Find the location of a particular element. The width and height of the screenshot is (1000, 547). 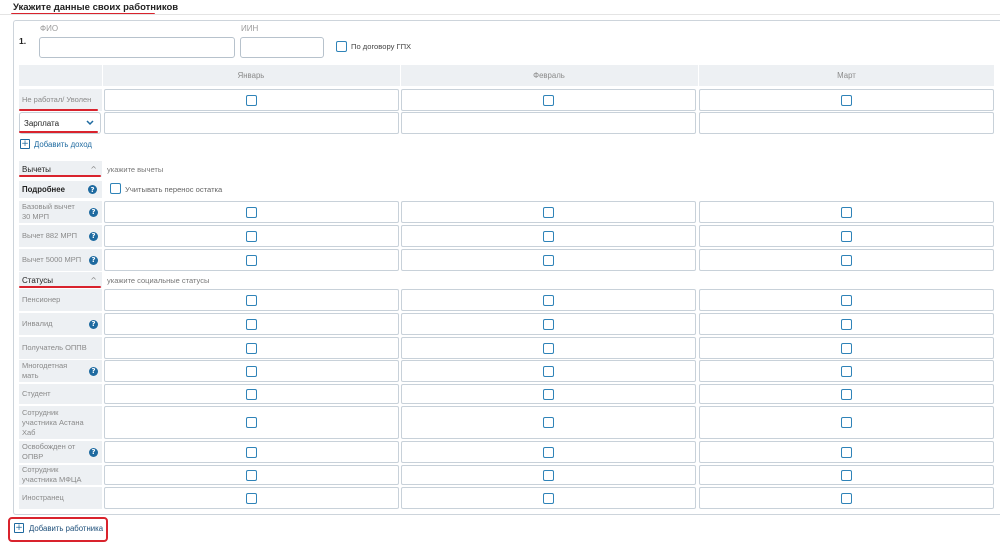

deductions-hint: укажите вычеты is located at coordinates (135, 169).